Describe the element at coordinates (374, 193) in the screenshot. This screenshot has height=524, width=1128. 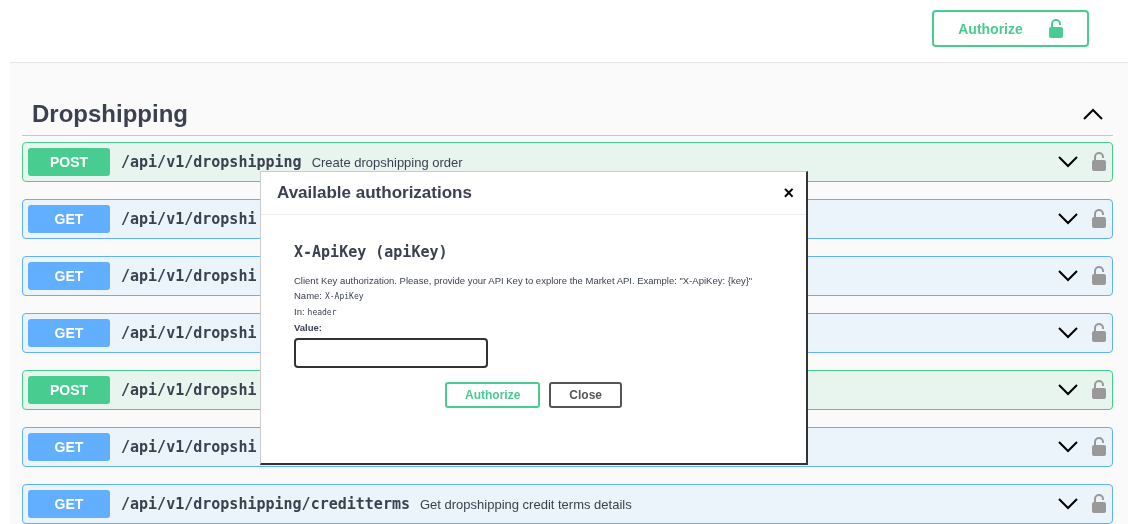
I see `dialog-title: Available authorizations` at that location.